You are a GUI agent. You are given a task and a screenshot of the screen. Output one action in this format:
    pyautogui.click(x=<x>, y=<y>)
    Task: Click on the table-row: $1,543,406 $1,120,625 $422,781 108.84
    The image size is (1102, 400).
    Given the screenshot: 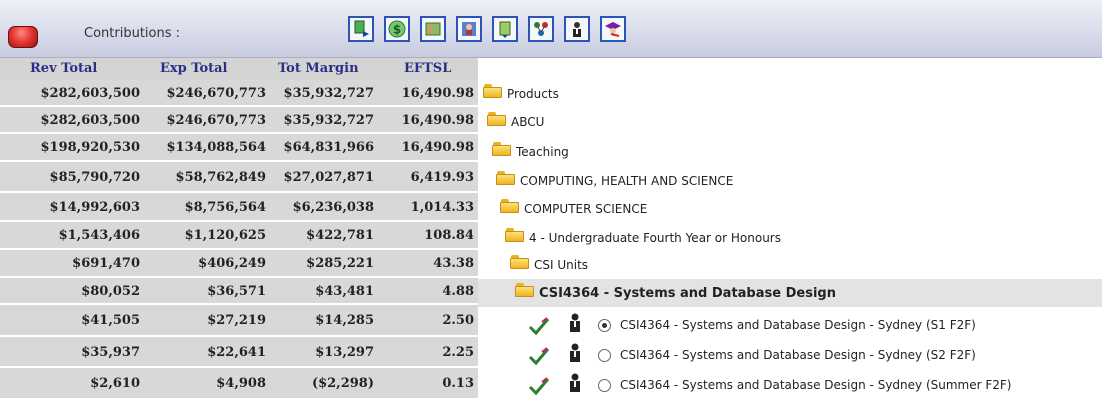 What is the action you would take?
    pyautogui.click(x=239, y=236)
    